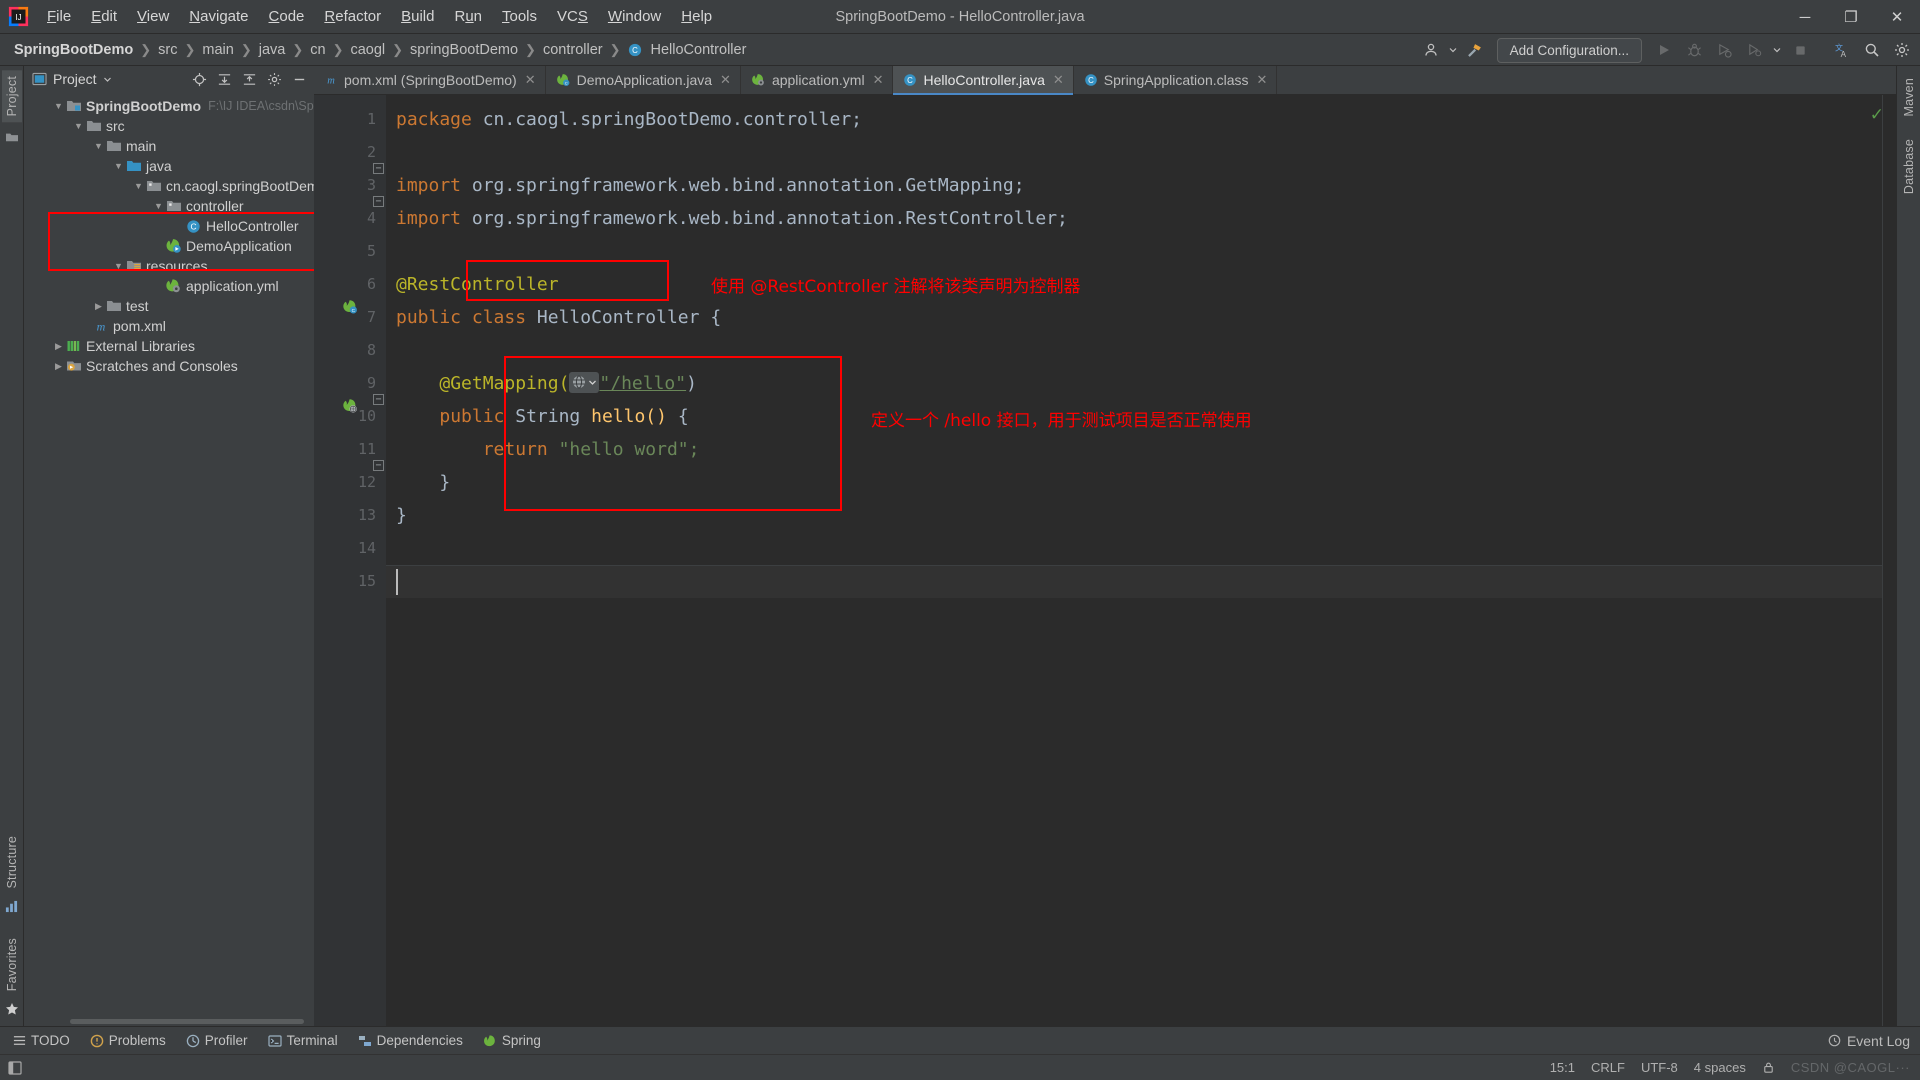 The height and width of the screenshot is (1080, 1920). Describe the element at coordinates (15, 1067) in the screenshot. I see `show-tool-windows-icon` at that location.